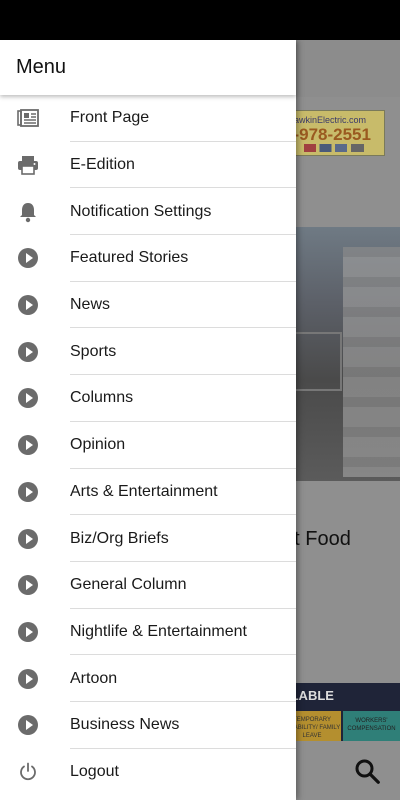 This screenshot has width=400, height=800. I want to click on advertisement: ahawkinElectric.com 9-978-2551, so click(334, 133).